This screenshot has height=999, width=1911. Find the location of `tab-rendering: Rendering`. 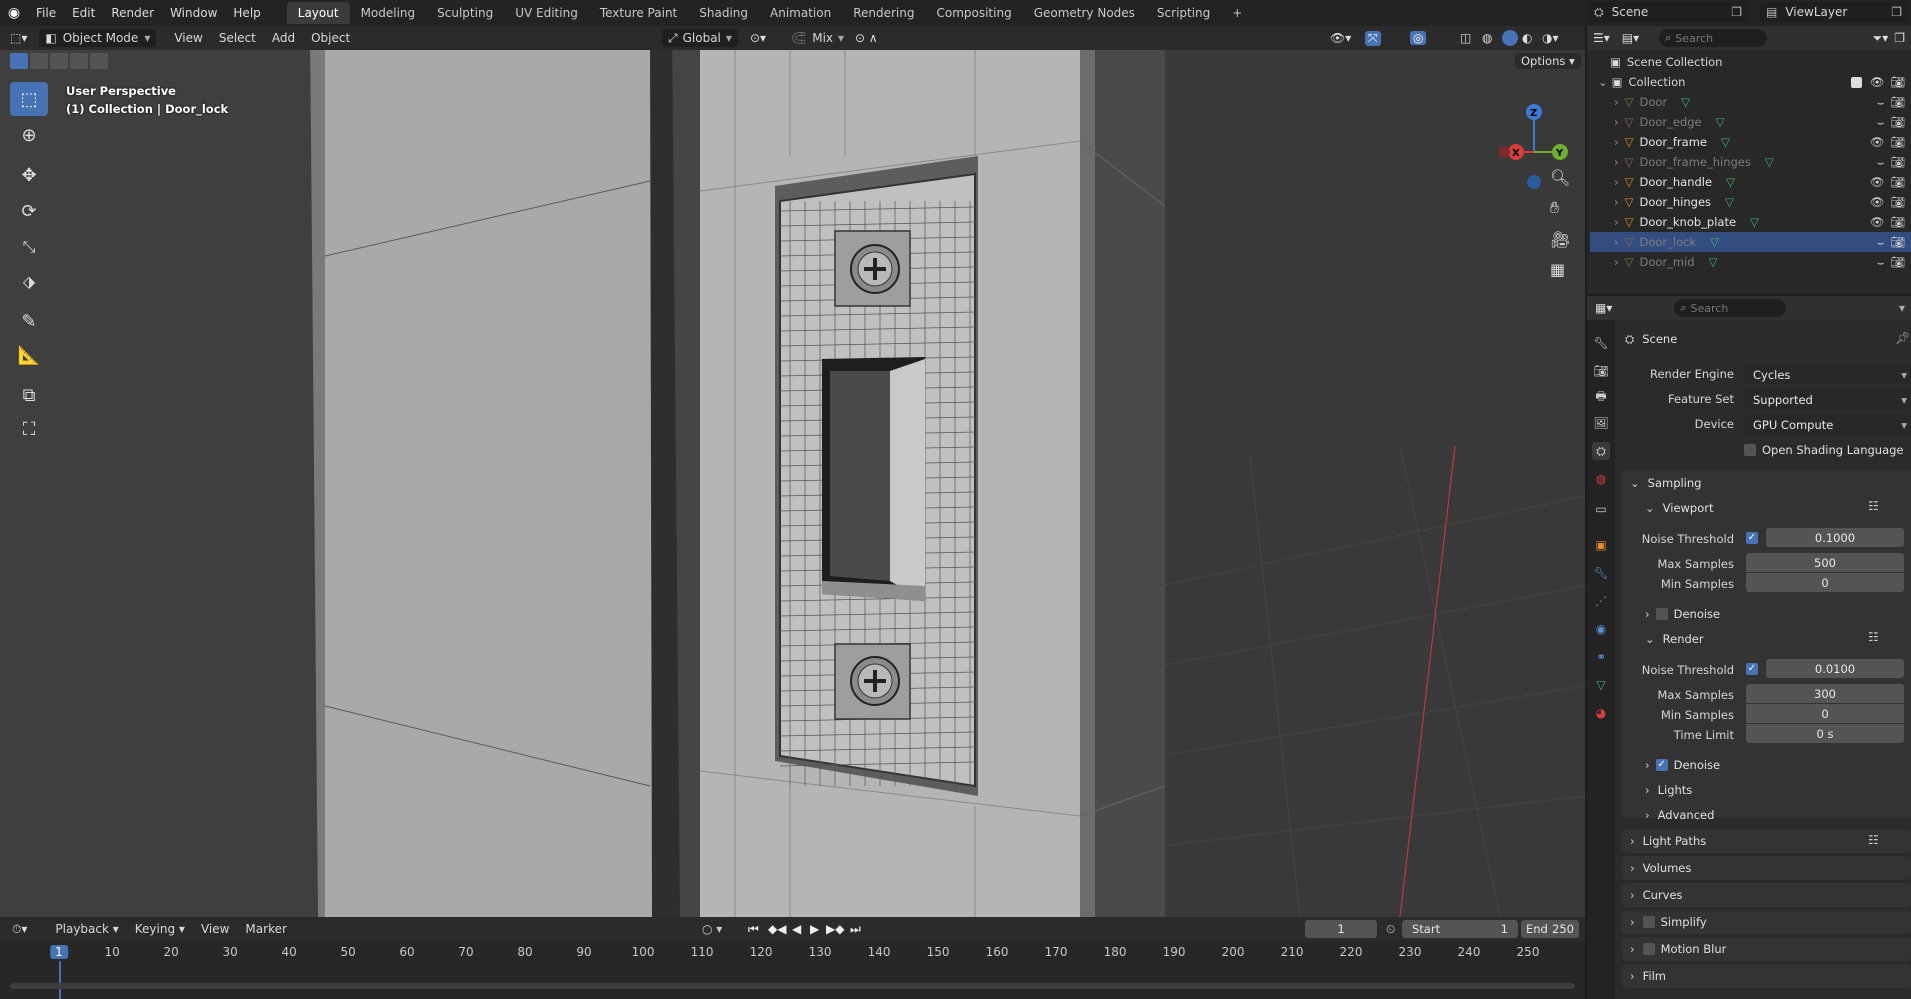

tab-rendering: Rendering is located at coordinates (883, 13).